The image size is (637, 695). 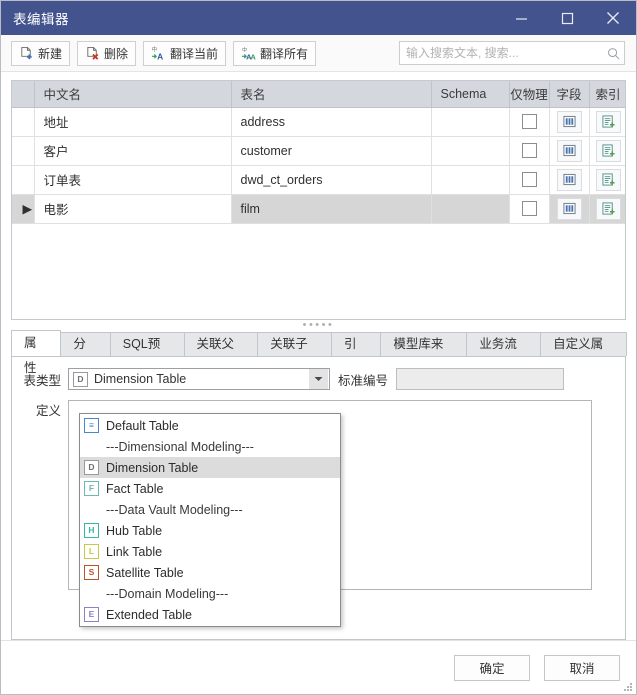 What do you see at coordinates (185, 53) in the screenshot?
I see `translate-current-button: 中 A 翻译当前` at bounding box center [185, 53].